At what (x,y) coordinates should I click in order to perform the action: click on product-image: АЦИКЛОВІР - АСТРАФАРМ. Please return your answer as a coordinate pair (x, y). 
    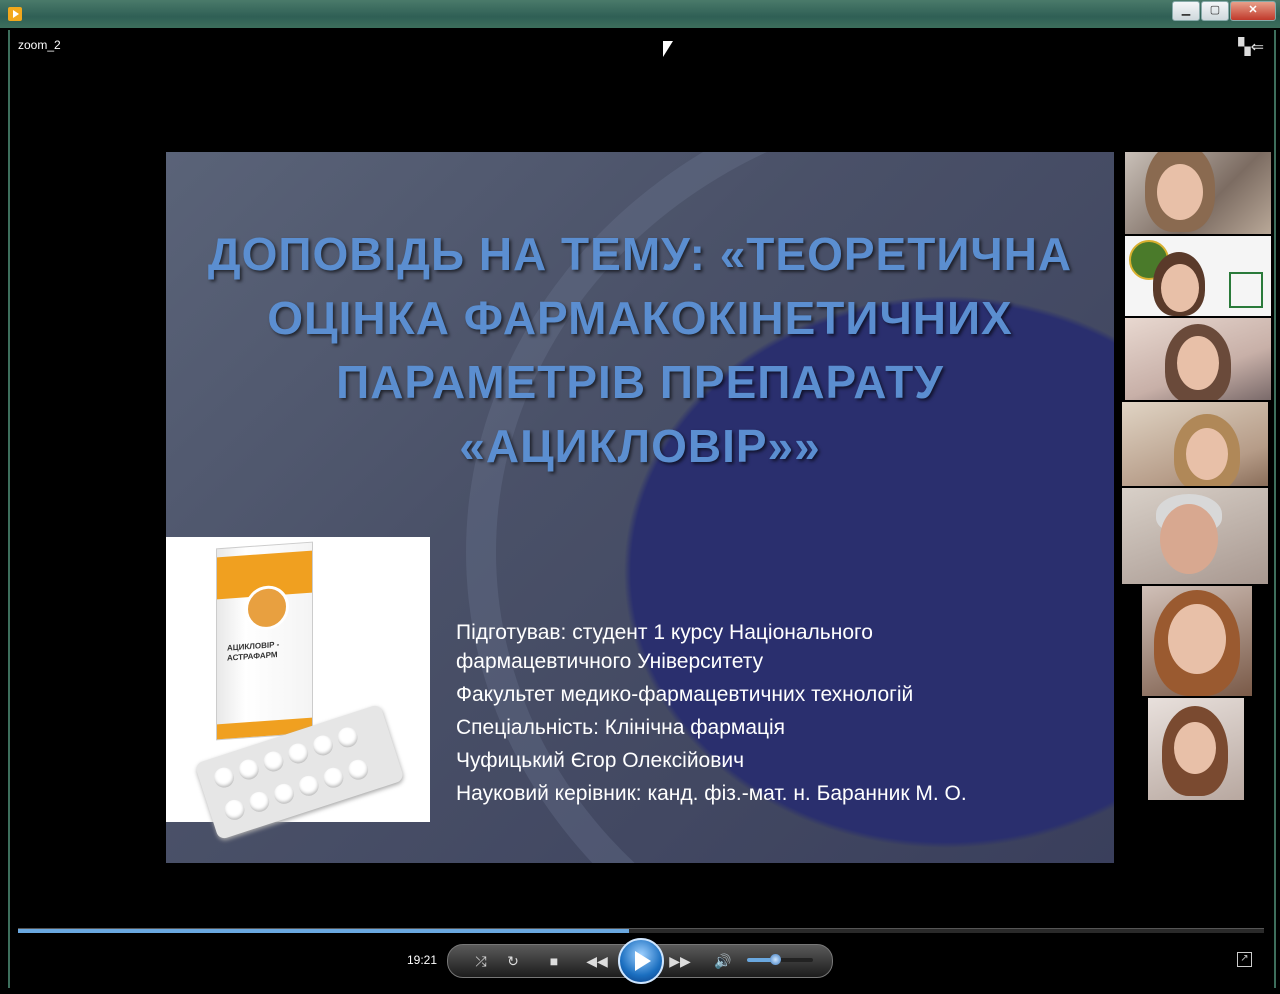
    Looking at the image, I should click on (298, 689).